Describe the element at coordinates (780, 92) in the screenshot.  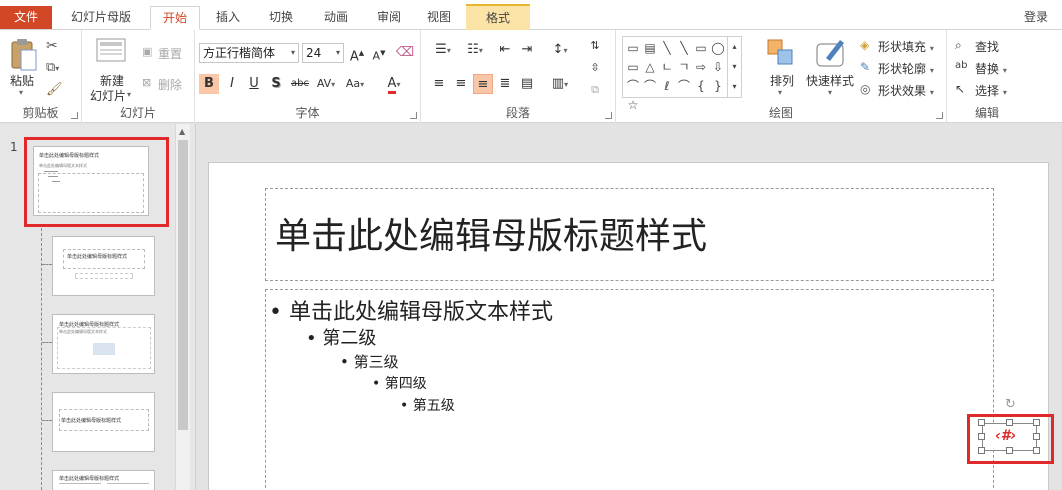
I see `arrange-dropdown-icon: ▾` at that location.